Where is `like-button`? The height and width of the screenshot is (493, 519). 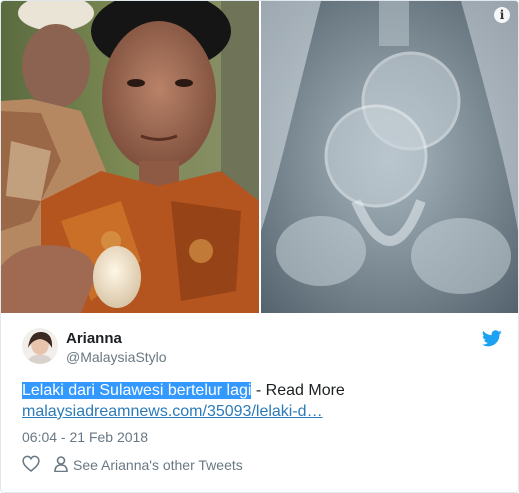 like-button is located at coordinates (31, 465).